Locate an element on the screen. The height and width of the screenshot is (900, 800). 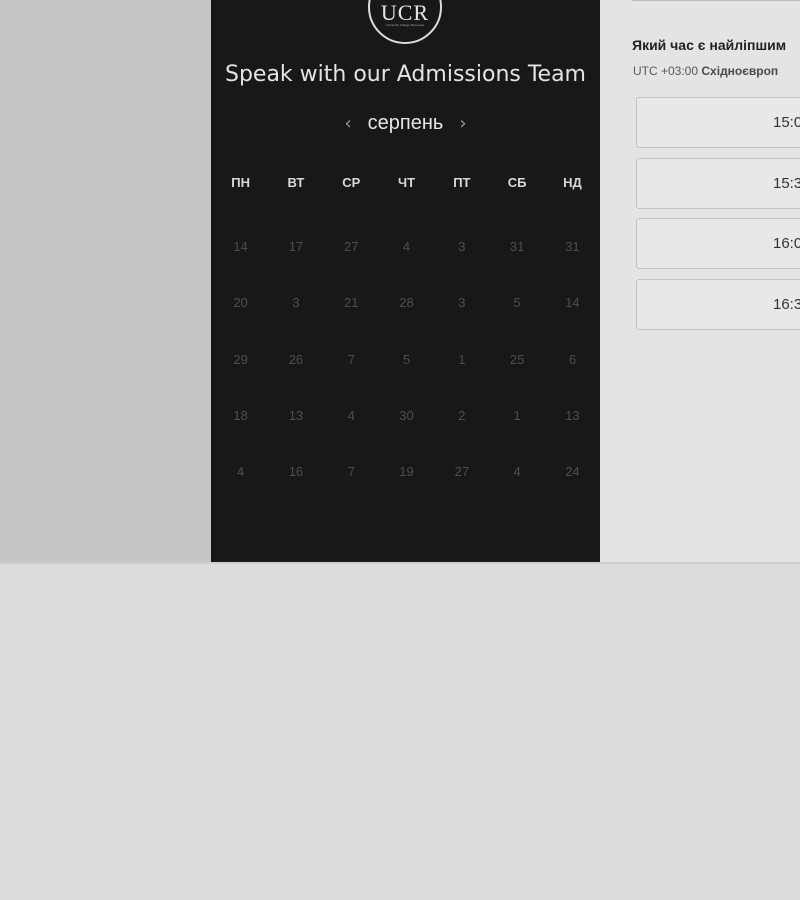
logo-letters: UCR is located at coordinates (405, 12).